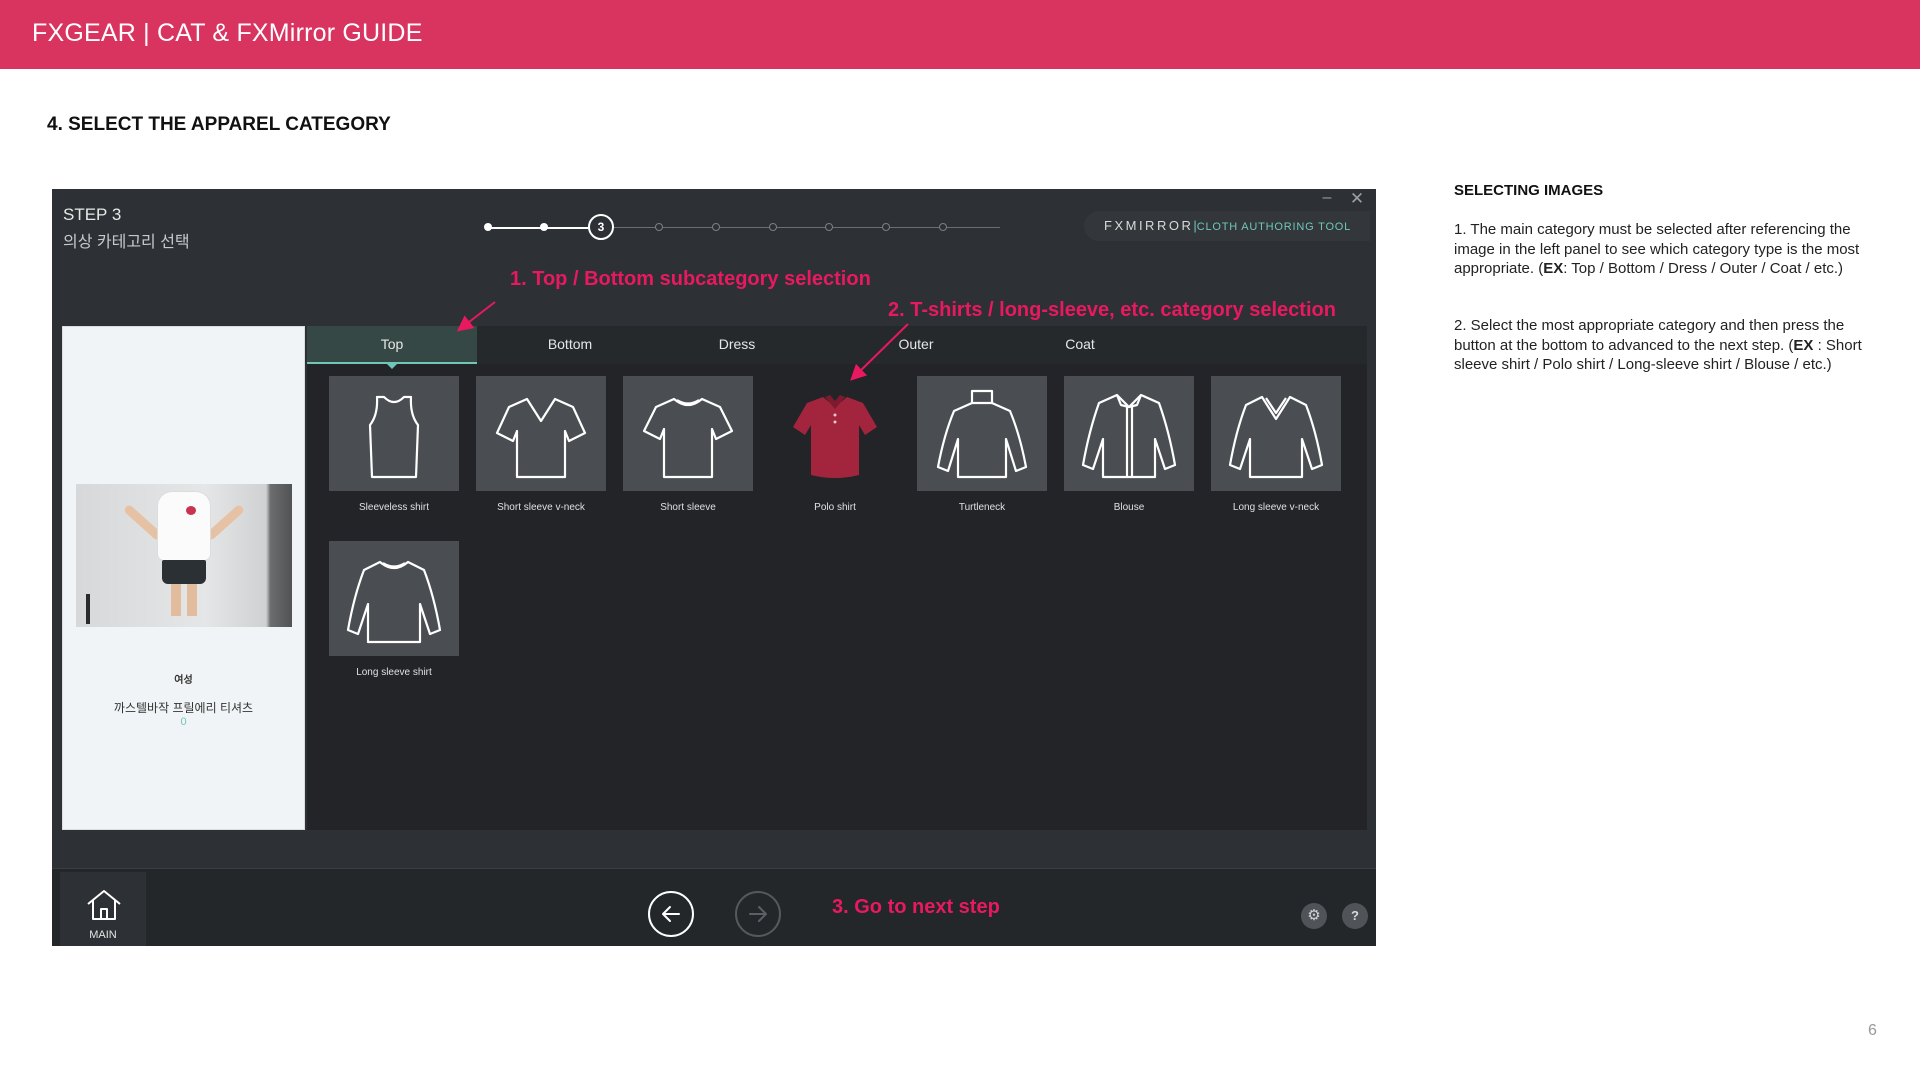 The image size is (1920, 1080). I want to click on category-item-long-sleeve-vneck: Long sleeve v-neck, so click(1276, 444).